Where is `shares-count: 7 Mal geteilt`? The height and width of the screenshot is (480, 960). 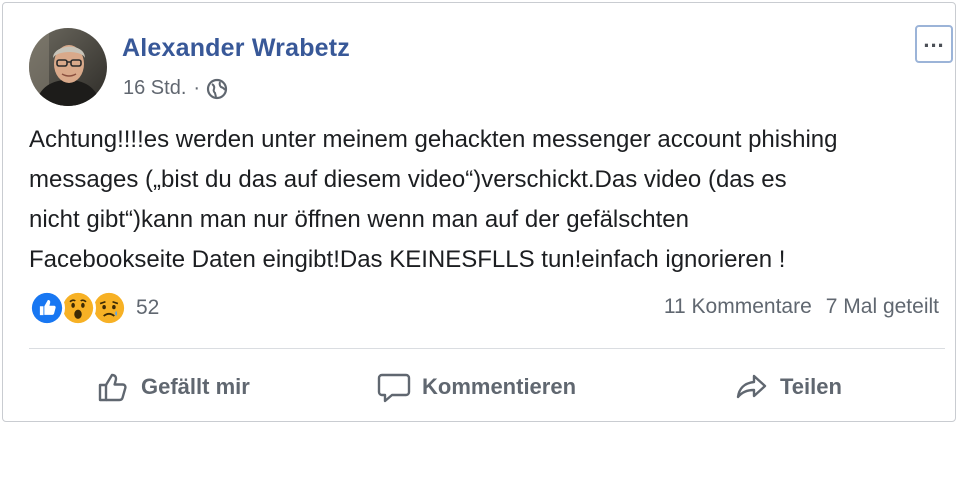
shares-count: 7 Mal geteilt is located at coordinates (882, 307).